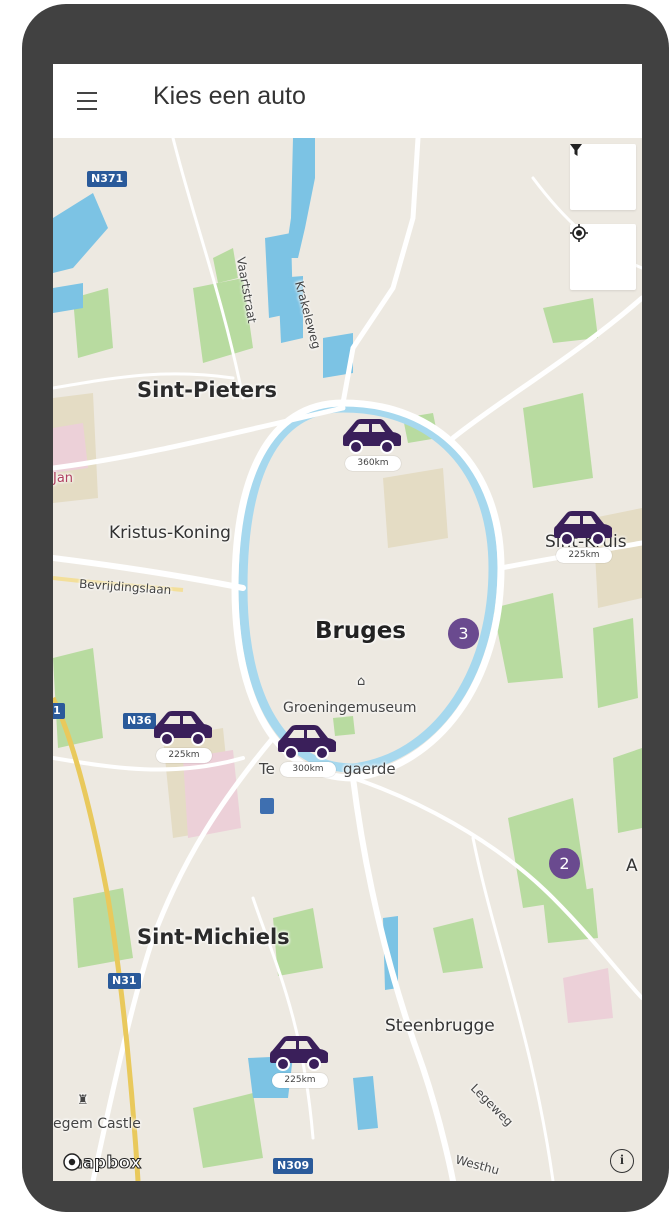  Describe the element at coordinates (87, 101) in the screenshot. I see `hamburger-menu-icon` at that location.